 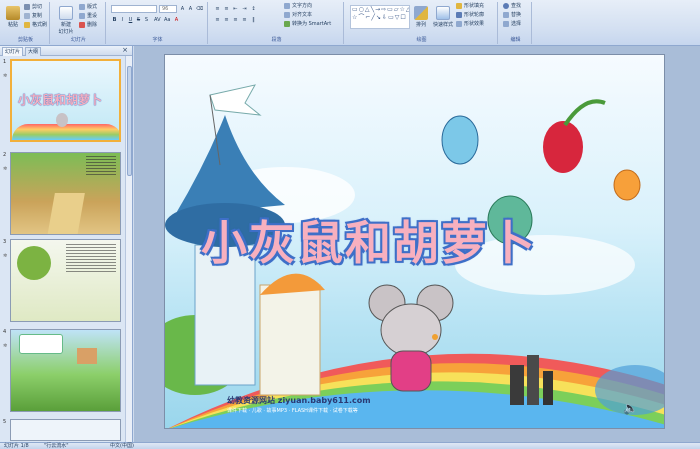 What do you see at coordinates (62, 120) in the screenshot?
I see `thumbnail-mouse` at bounding box center [62, 120].